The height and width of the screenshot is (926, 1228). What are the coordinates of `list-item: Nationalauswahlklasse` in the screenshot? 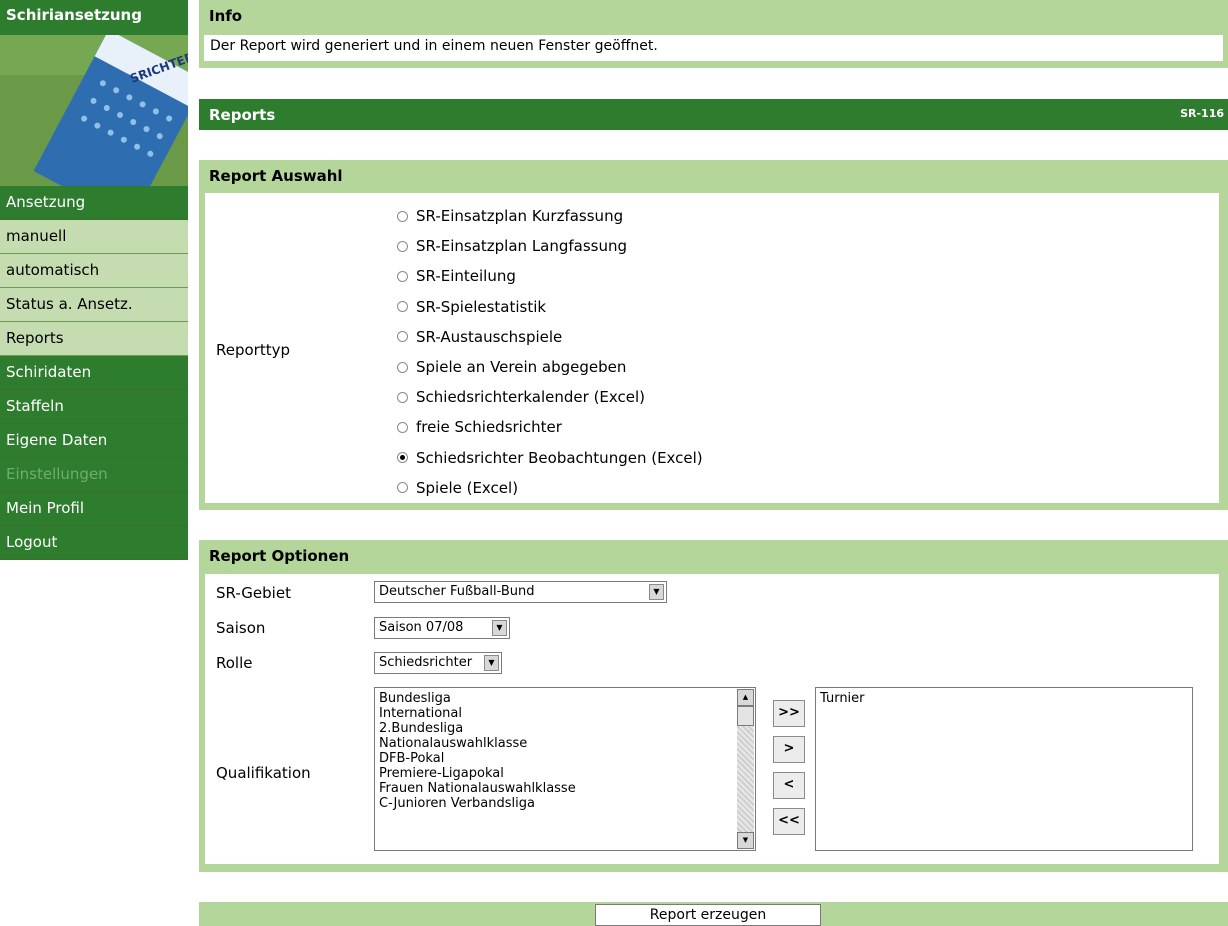 It's located at (565, 743).